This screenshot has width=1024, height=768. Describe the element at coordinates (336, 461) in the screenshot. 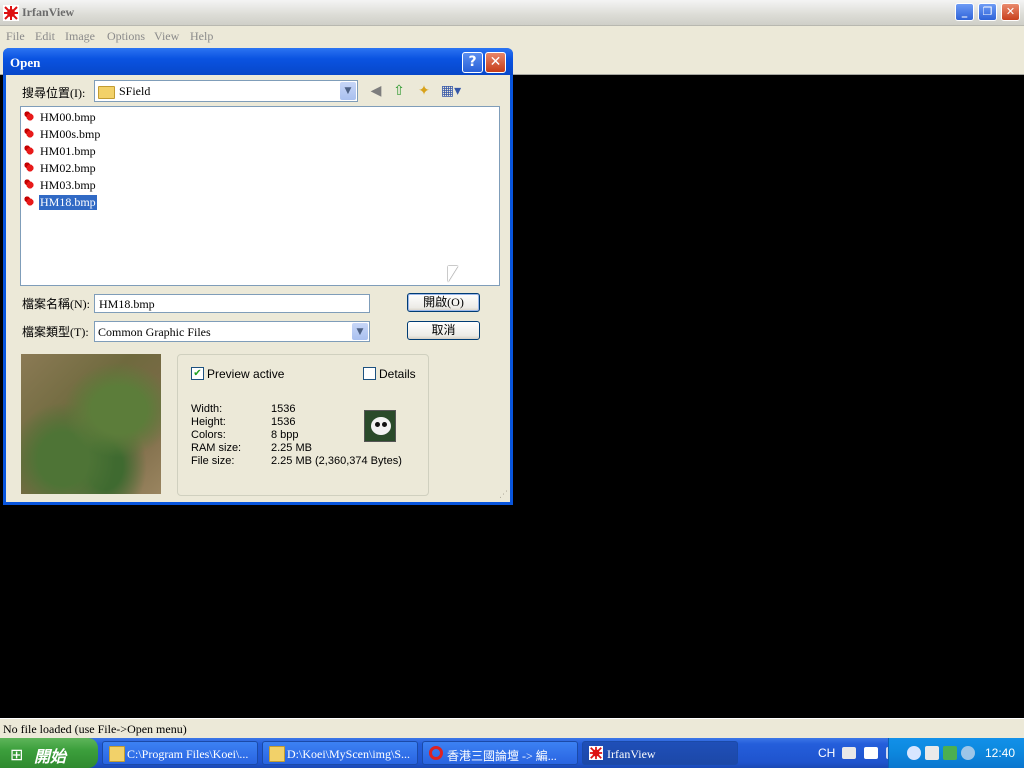

I see `info-value: 2.25 MB (2,360,374 Bytes)` at that location.